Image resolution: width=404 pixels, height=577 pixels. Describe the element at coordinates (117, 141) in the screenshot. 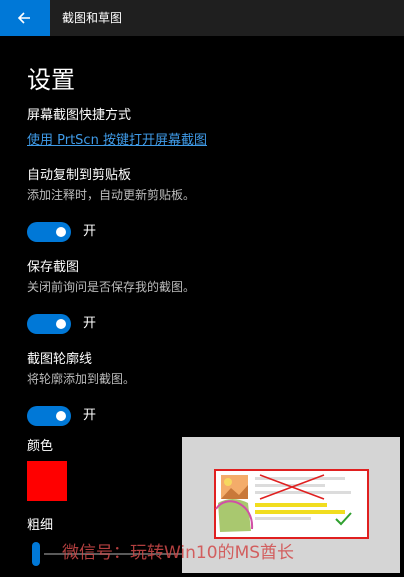

I see `prtscn-shortcut-link: 使用 PrtScn 按键打开屏幕截图` at that location.